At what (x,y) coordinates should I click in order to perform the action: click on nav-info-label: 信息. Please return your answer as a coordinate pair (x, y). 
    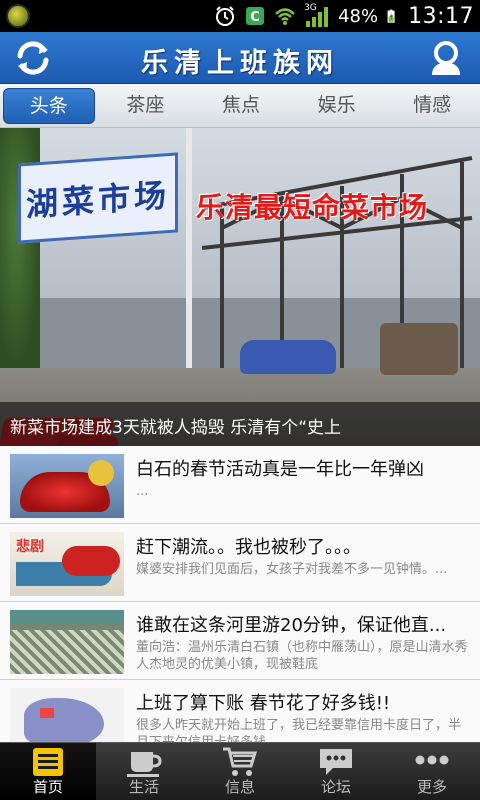
    Looking at the image, I should click on (239, 787).